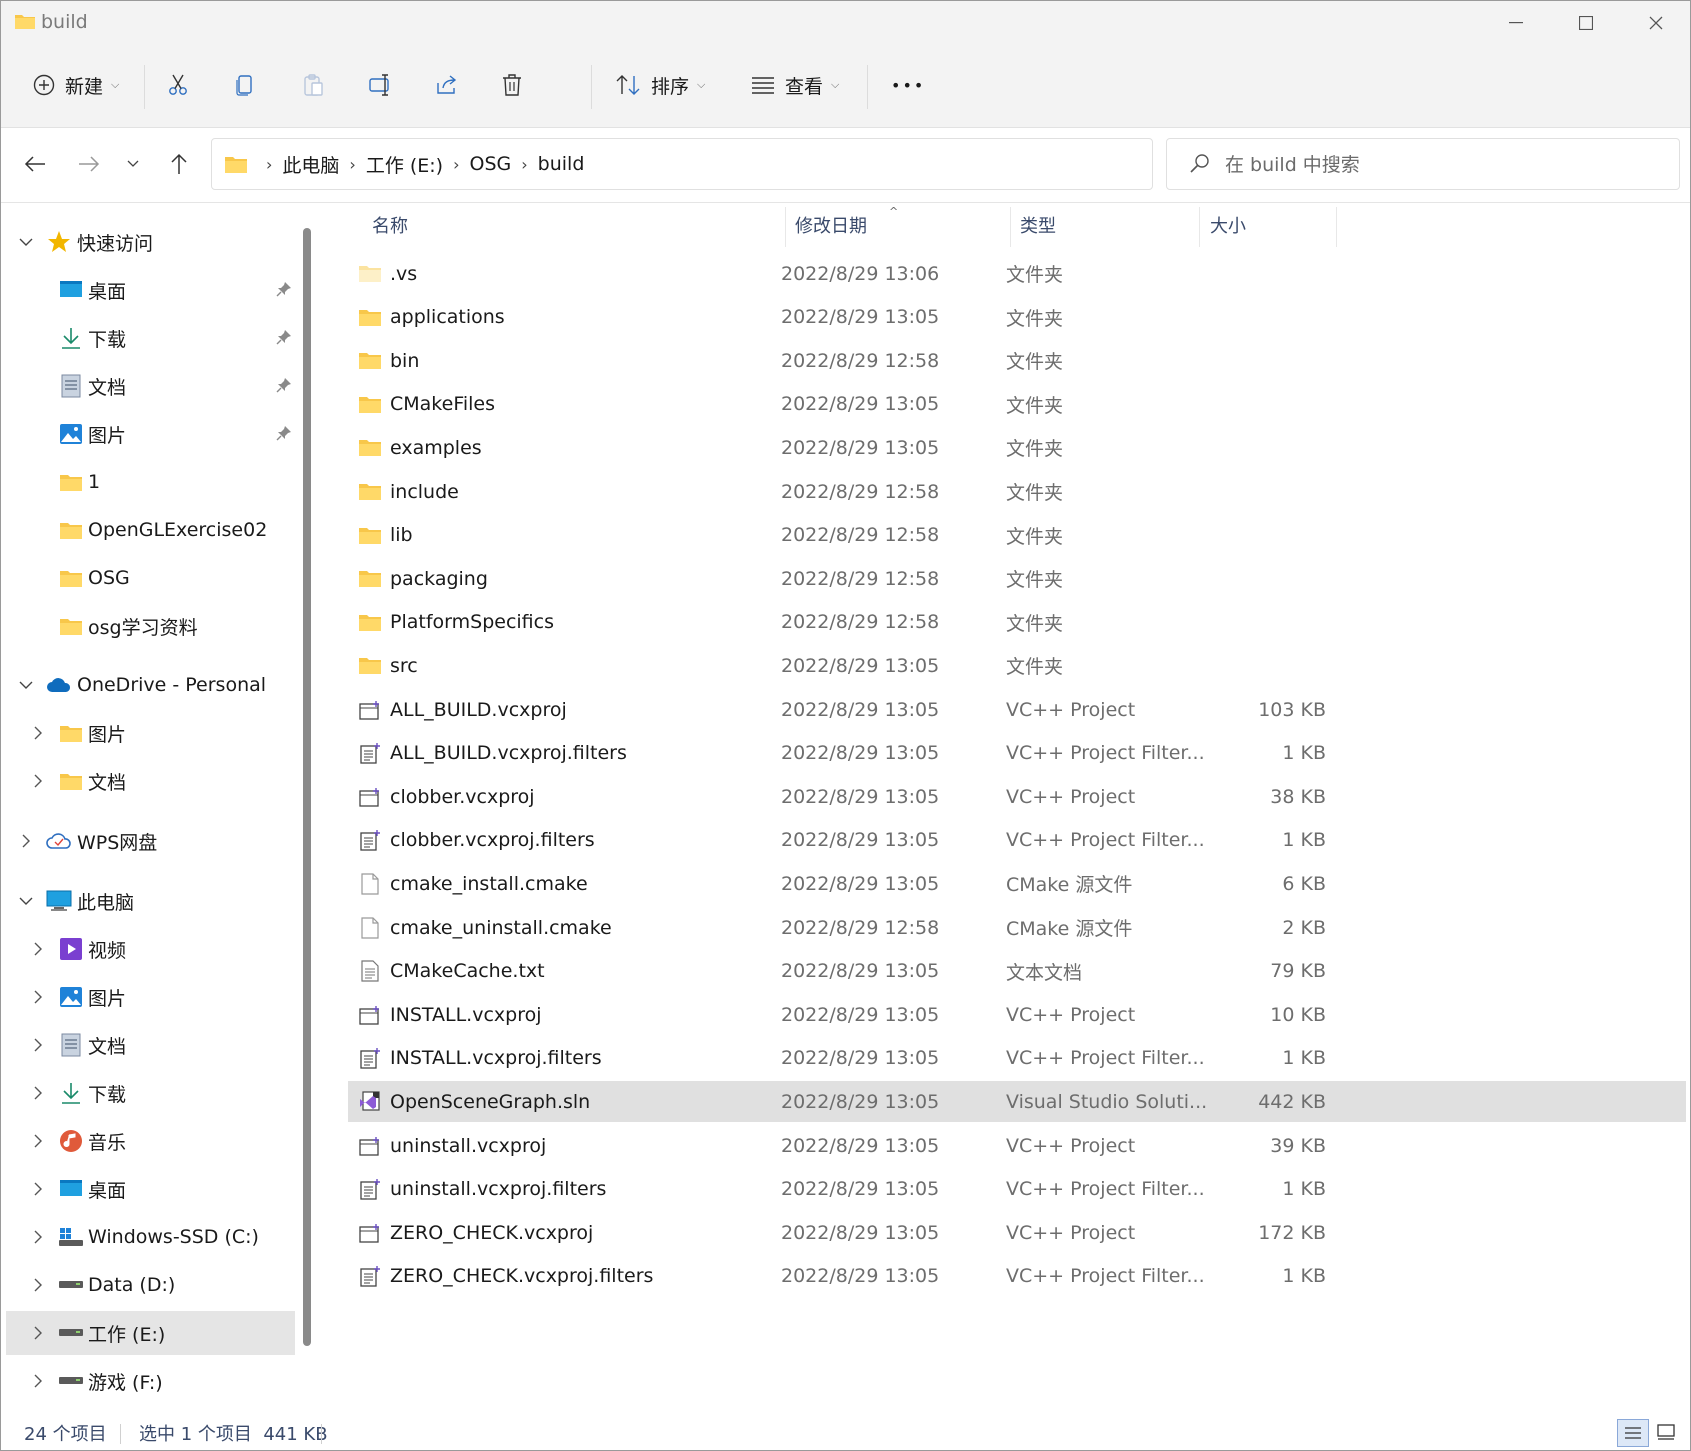  I want to click on back-button, so click(35, 164).